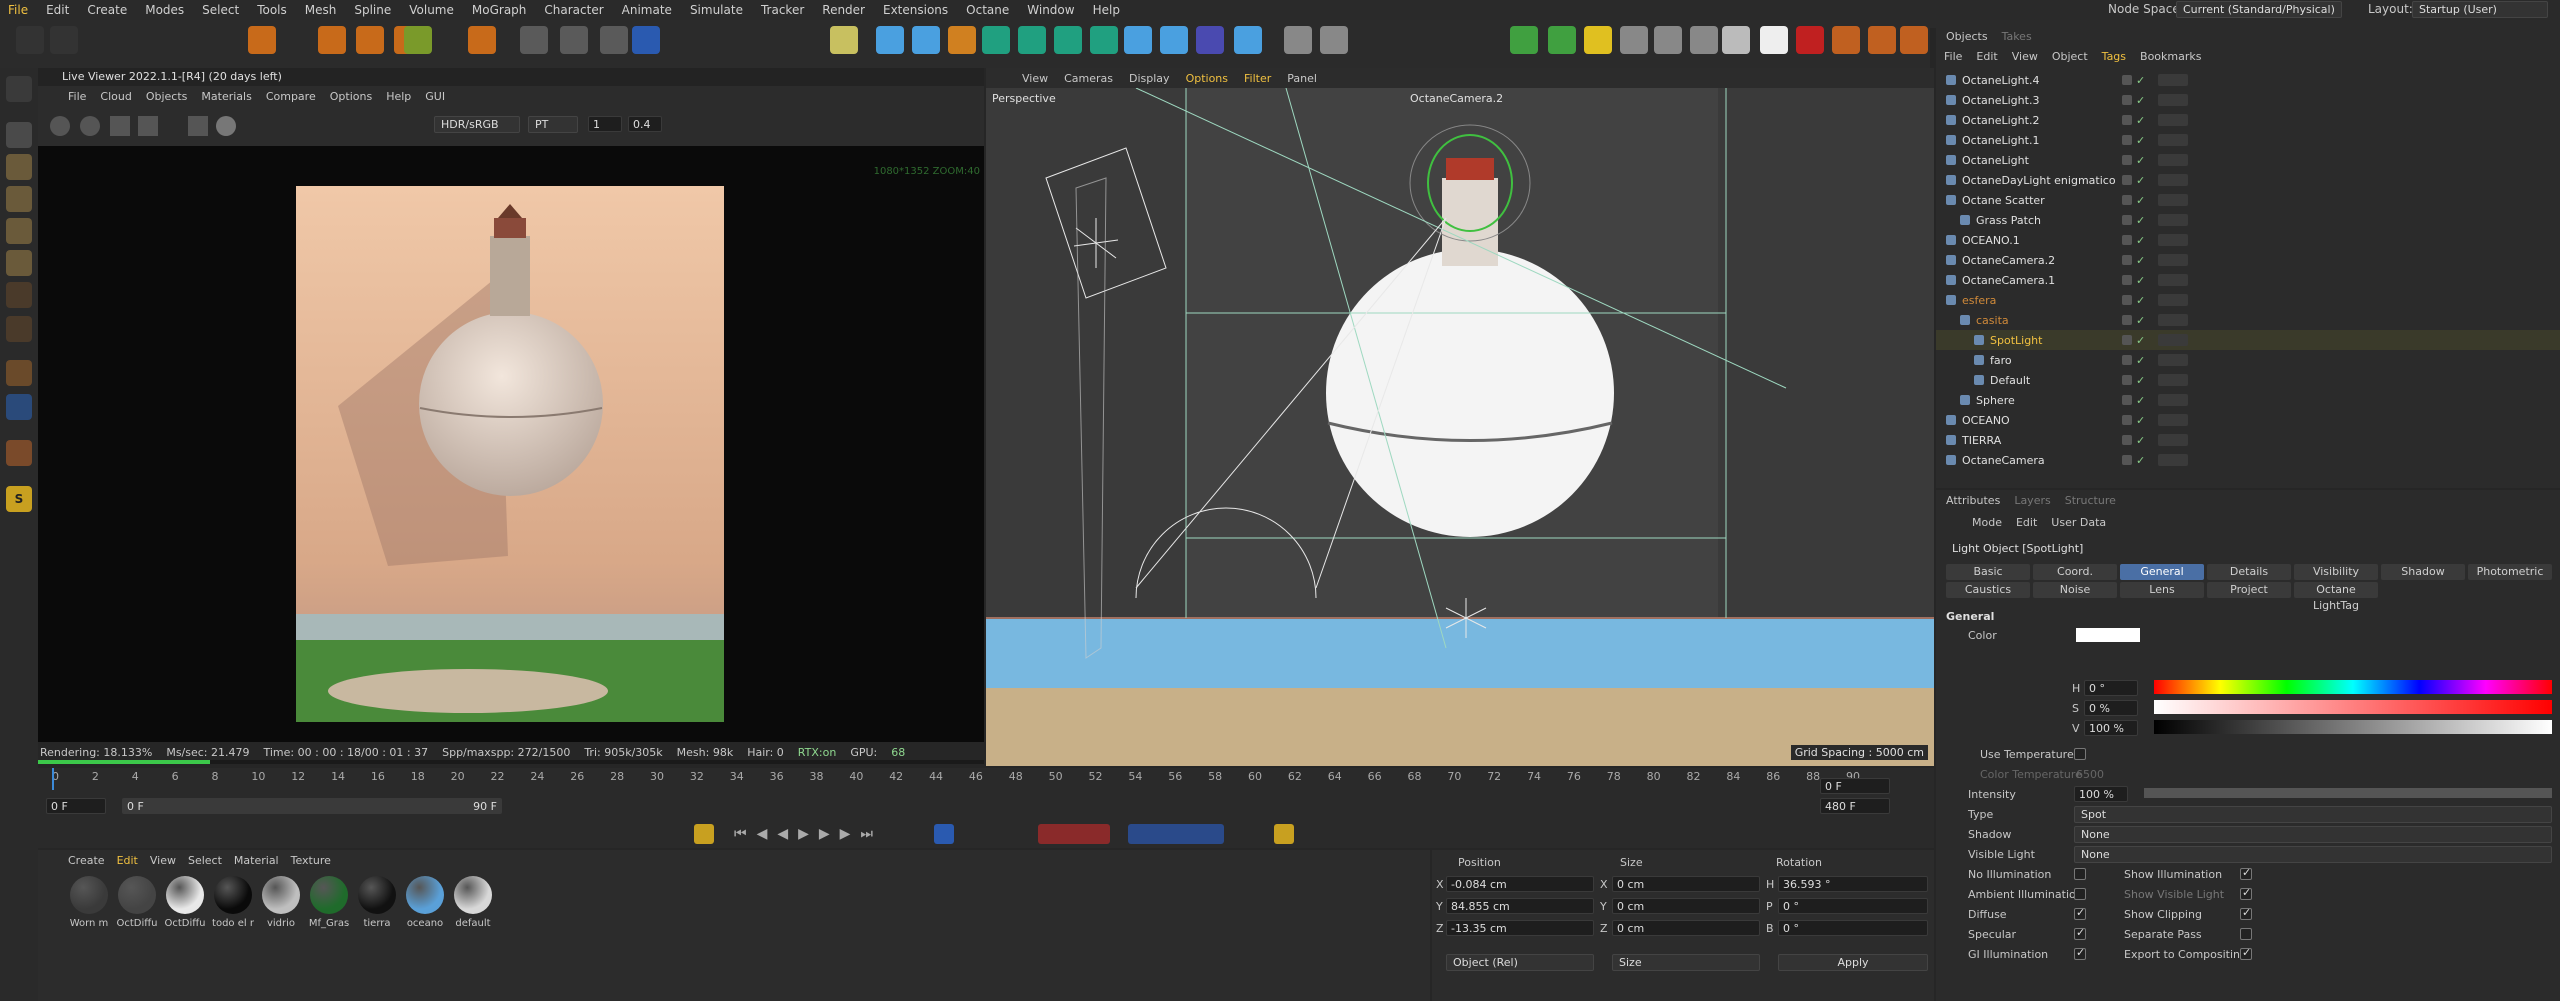 This screenshot has height=1001, width=2560. Describe the element at coordinates (1988, 572) in the screenshot. I see `tab-basic: Basic` at that location.